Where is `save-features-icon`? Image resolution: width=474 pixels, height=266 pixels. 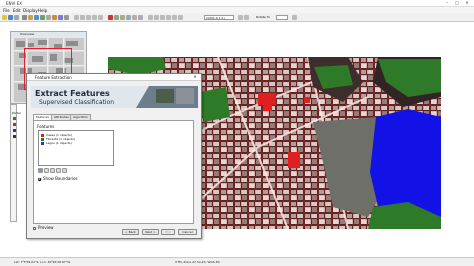
save-features-icon is located at coordinates (58, 170).